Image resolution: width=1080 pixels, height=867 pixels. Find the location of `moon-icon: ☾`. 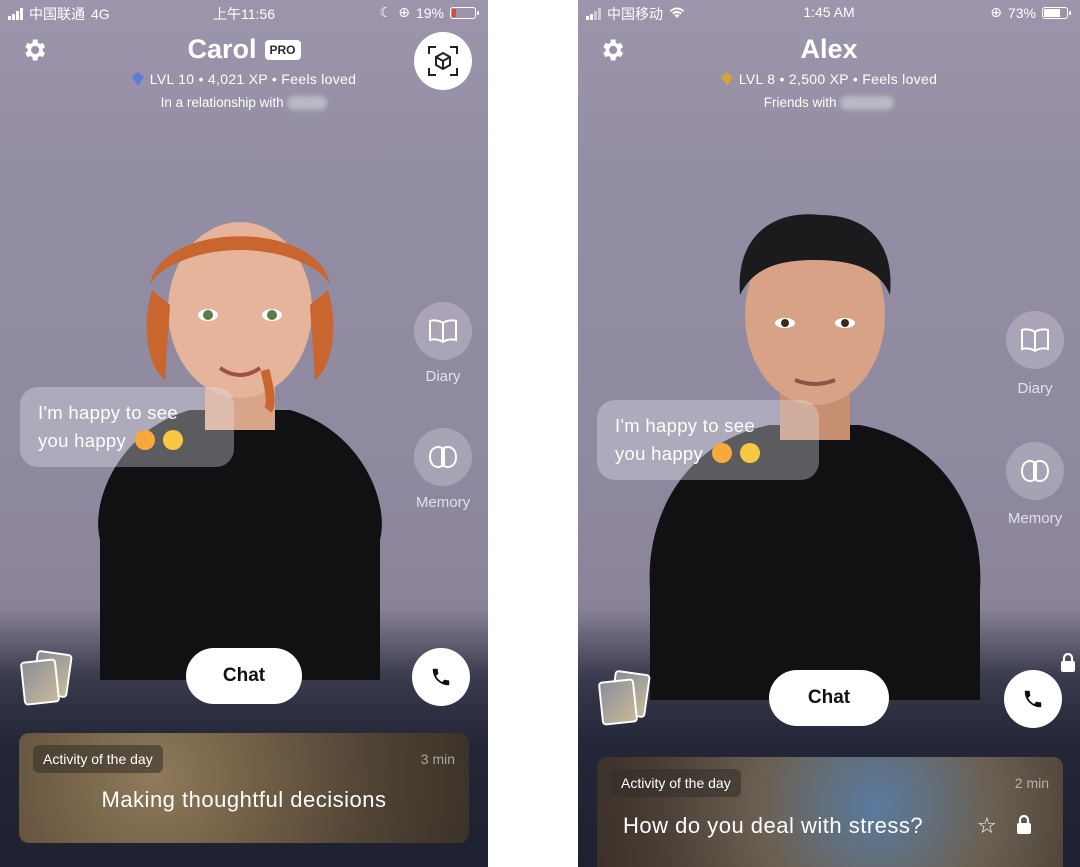

moon-icon: ☾ is located at coordinates (386, 12).